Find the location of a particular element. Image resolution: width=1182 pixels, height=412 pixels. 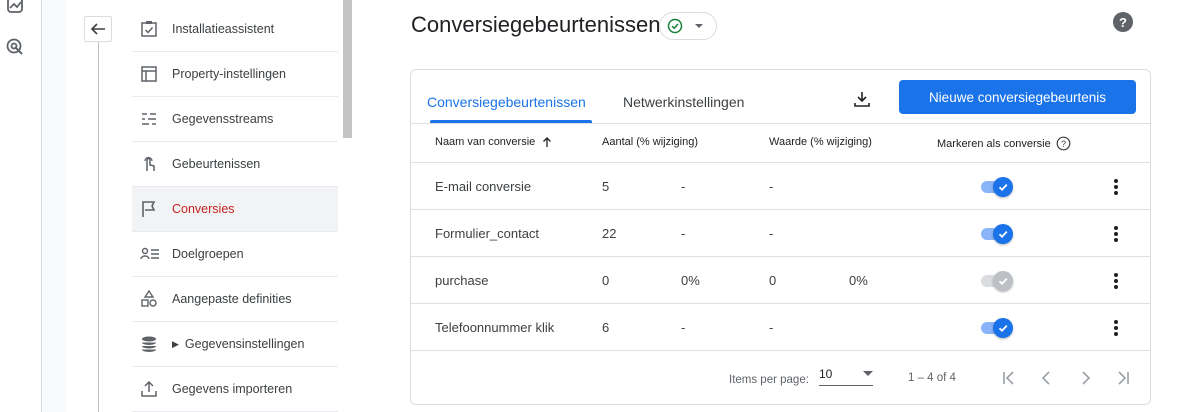

status-dropdown is located at coordinates (688, 26).